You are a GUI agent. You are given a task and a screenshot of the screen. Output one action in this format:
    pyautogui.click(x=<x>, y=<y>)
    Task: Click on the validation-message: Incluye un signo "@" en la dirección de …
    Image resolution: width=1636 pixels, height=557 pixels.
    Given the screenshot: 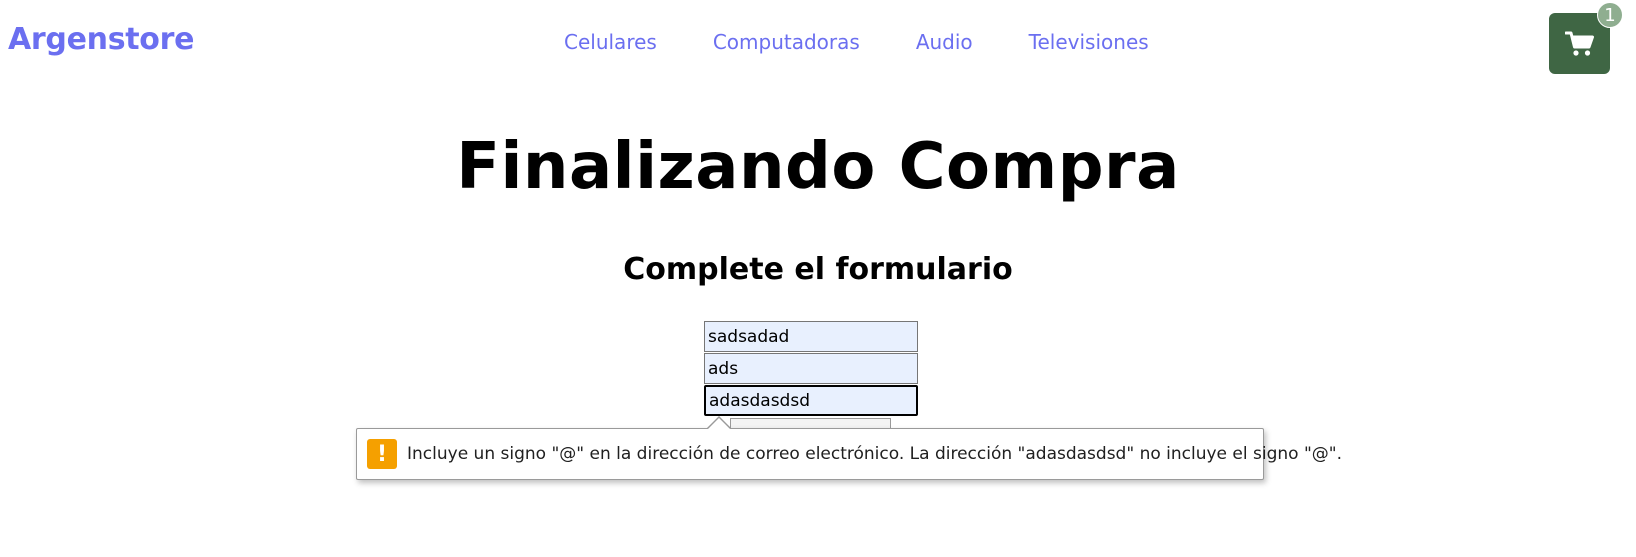 What is the action you would take?
    pyautogui.click(x=874, y=454)
    